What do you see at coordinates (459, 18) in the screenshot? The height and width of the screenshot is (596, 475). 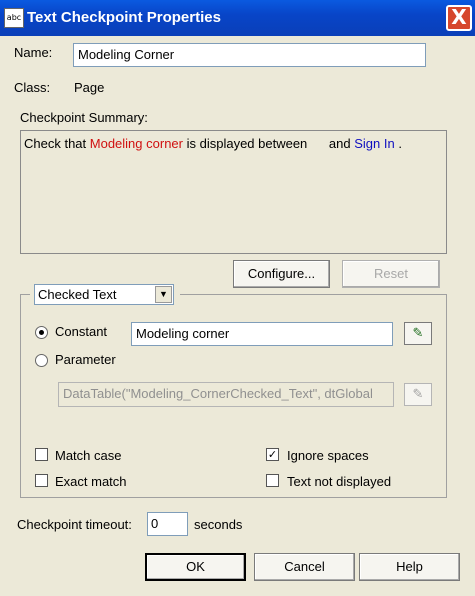 I see `close-button: X` at bounding box center [459, 18].